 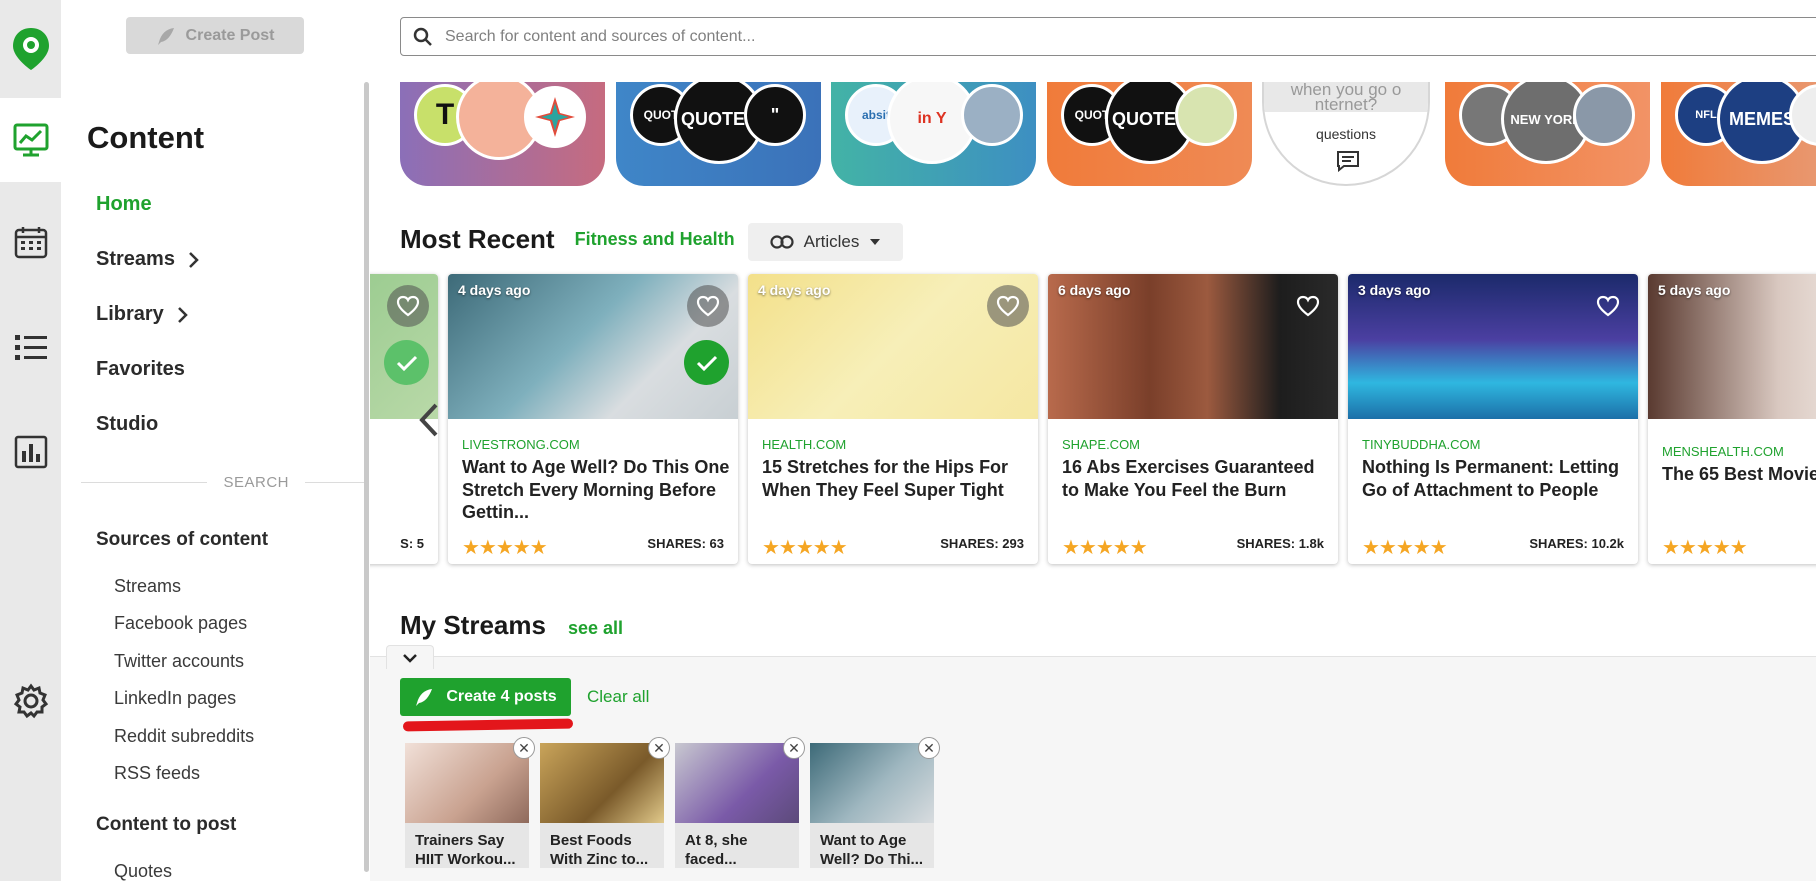 What do you see at coordinates (30, 242) in the screenshot?
I see `rail-calendar-button` at bounding box center [30, 242].